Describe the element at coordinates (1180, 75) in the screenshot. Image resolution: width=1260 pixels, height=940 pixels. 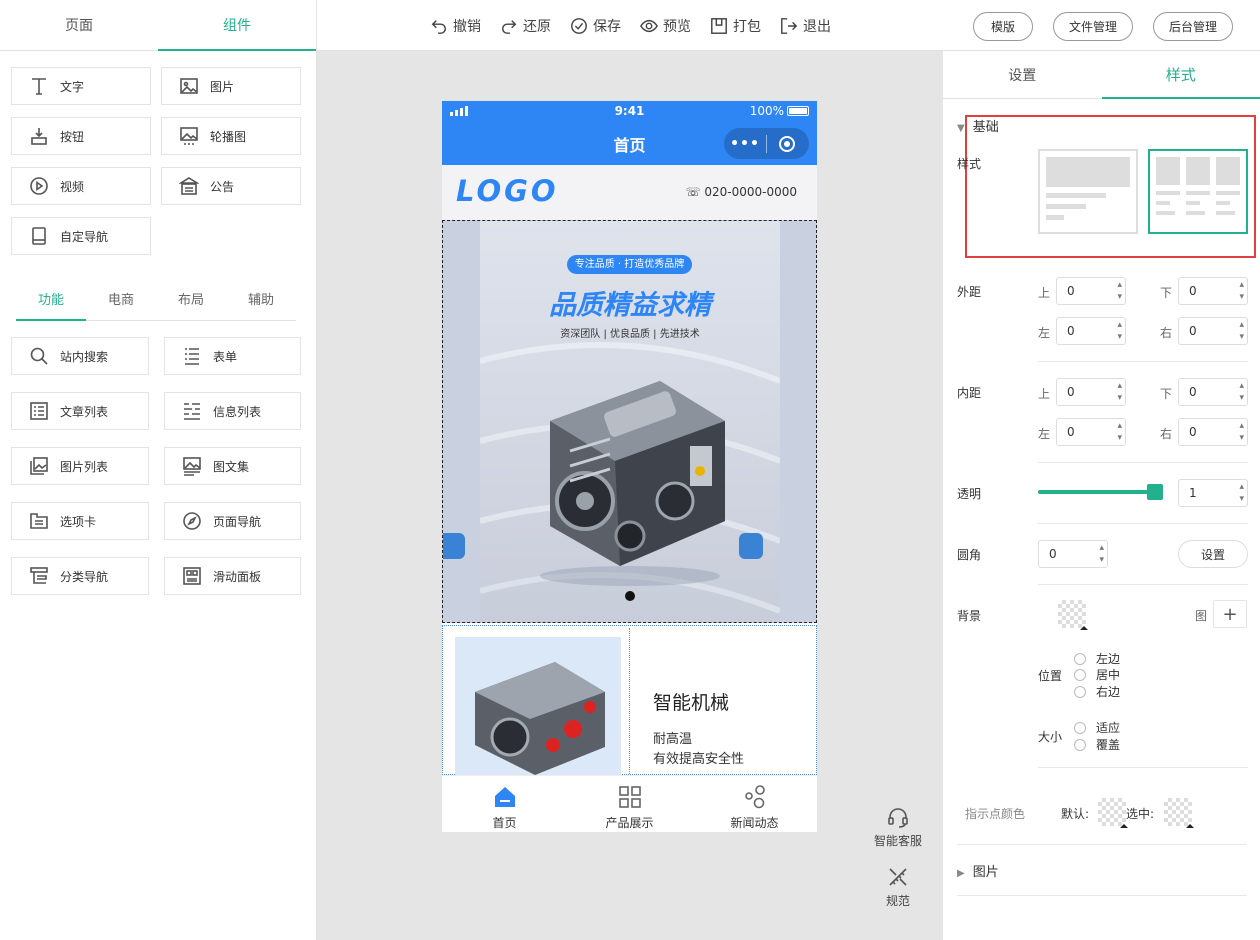
I see `tab-style: 样式` at that location.